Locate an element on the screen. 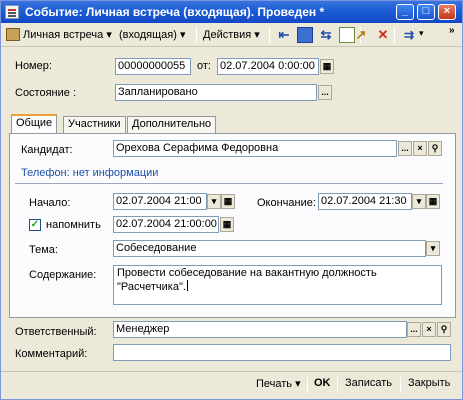 The height and width of the screenshot is (400, 463). remind-checkbox: ✓ is located at coordinates (35, 225).